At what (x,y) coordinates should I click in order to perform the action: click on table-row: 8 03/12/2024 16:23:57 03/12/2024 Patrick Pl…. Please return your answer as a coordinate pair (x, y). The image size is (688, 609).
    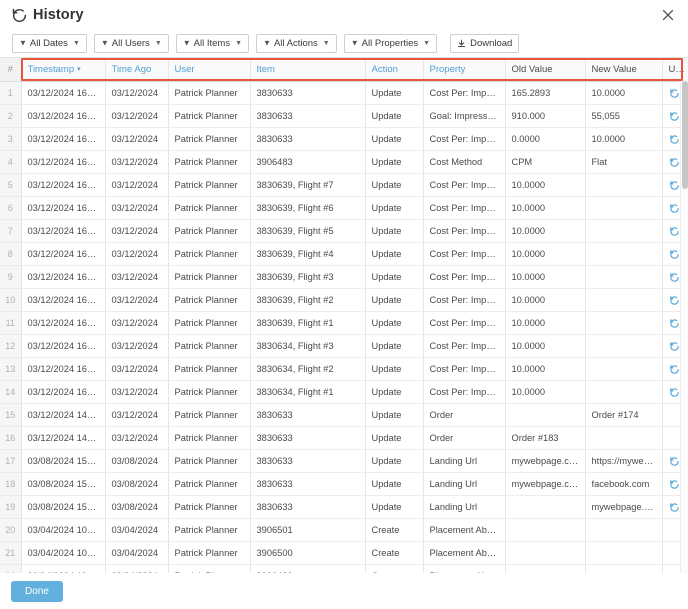
    Looking at the image, I should click on (344, 254).